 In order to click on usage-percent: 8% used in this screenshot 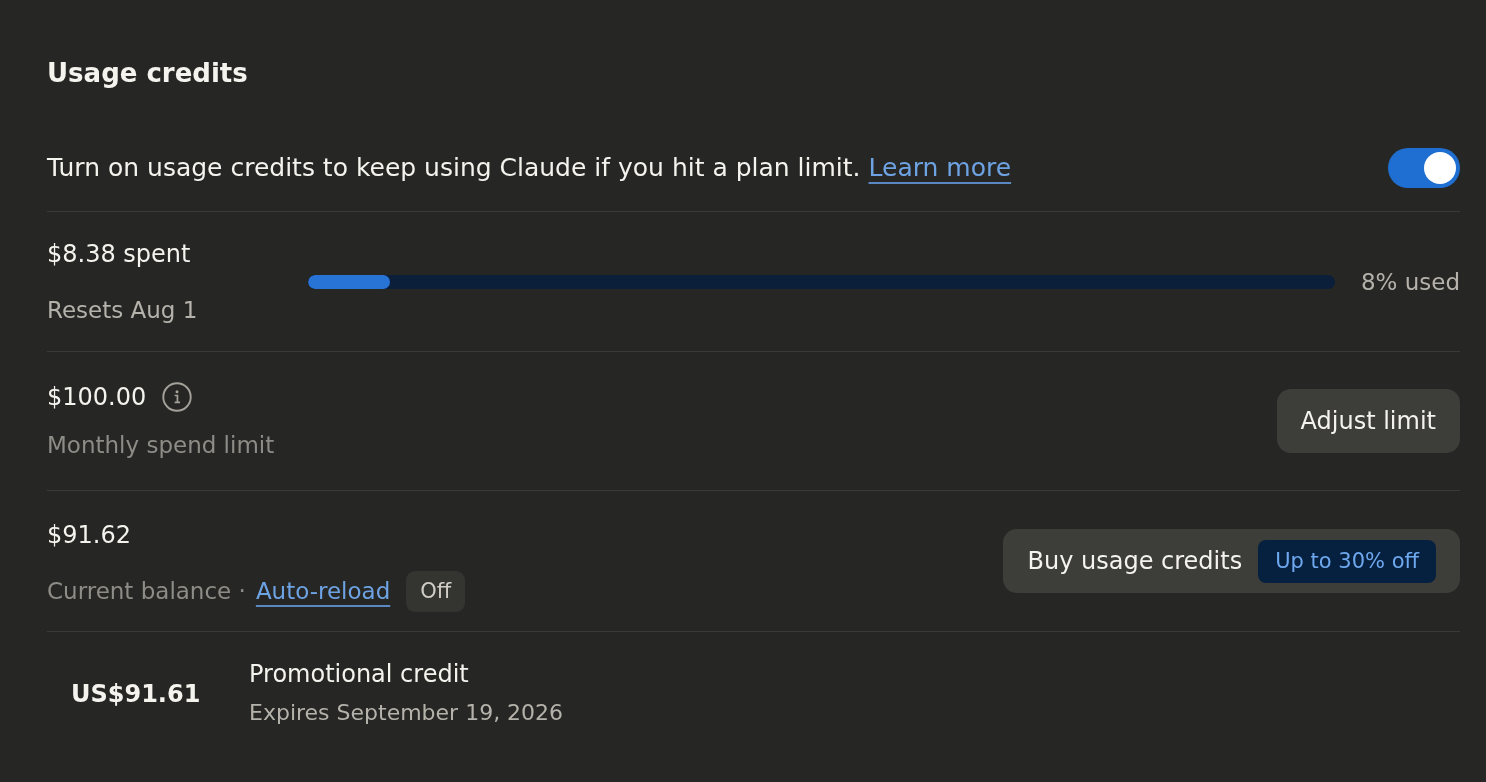, I will do `click(1410, 281)`.